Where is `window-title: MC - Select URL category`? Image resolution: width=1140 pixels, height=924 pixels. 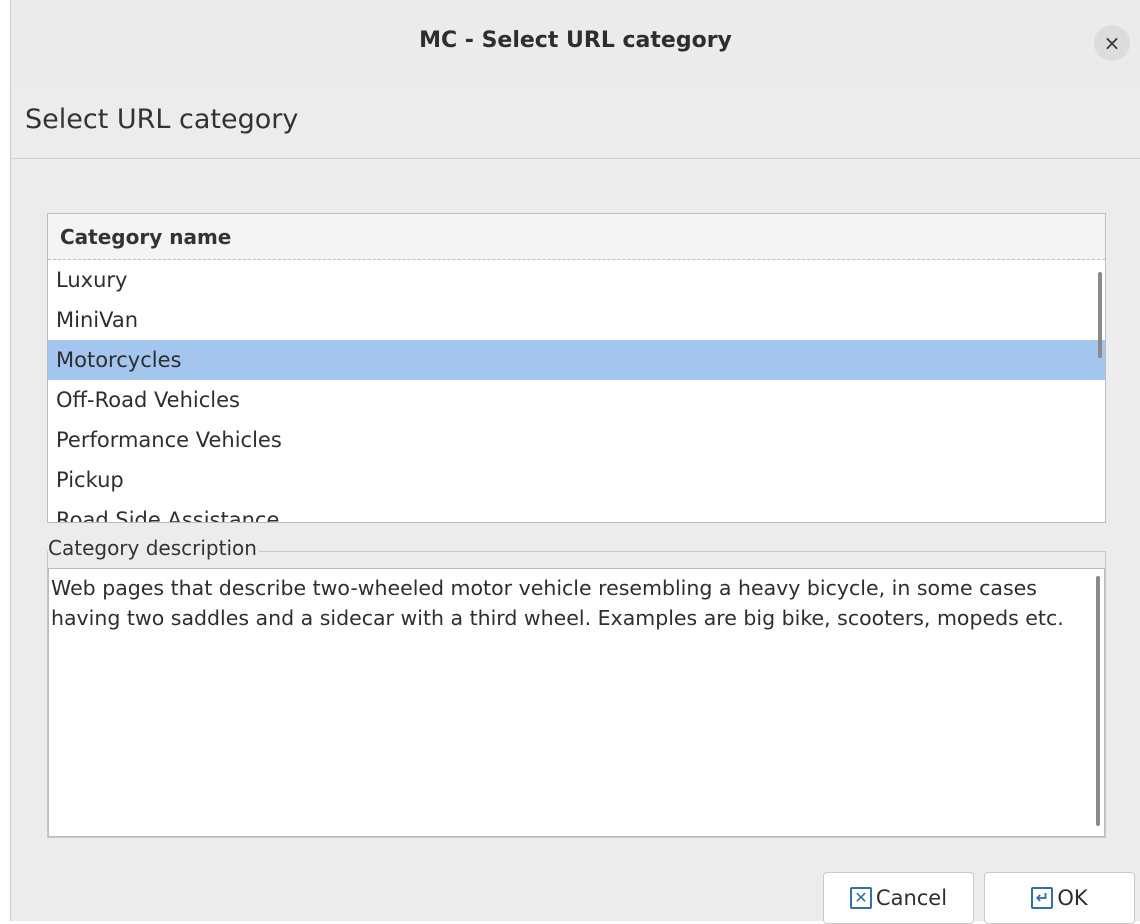 window-title: MC - Select URL category is located at coordinates (575, 40).